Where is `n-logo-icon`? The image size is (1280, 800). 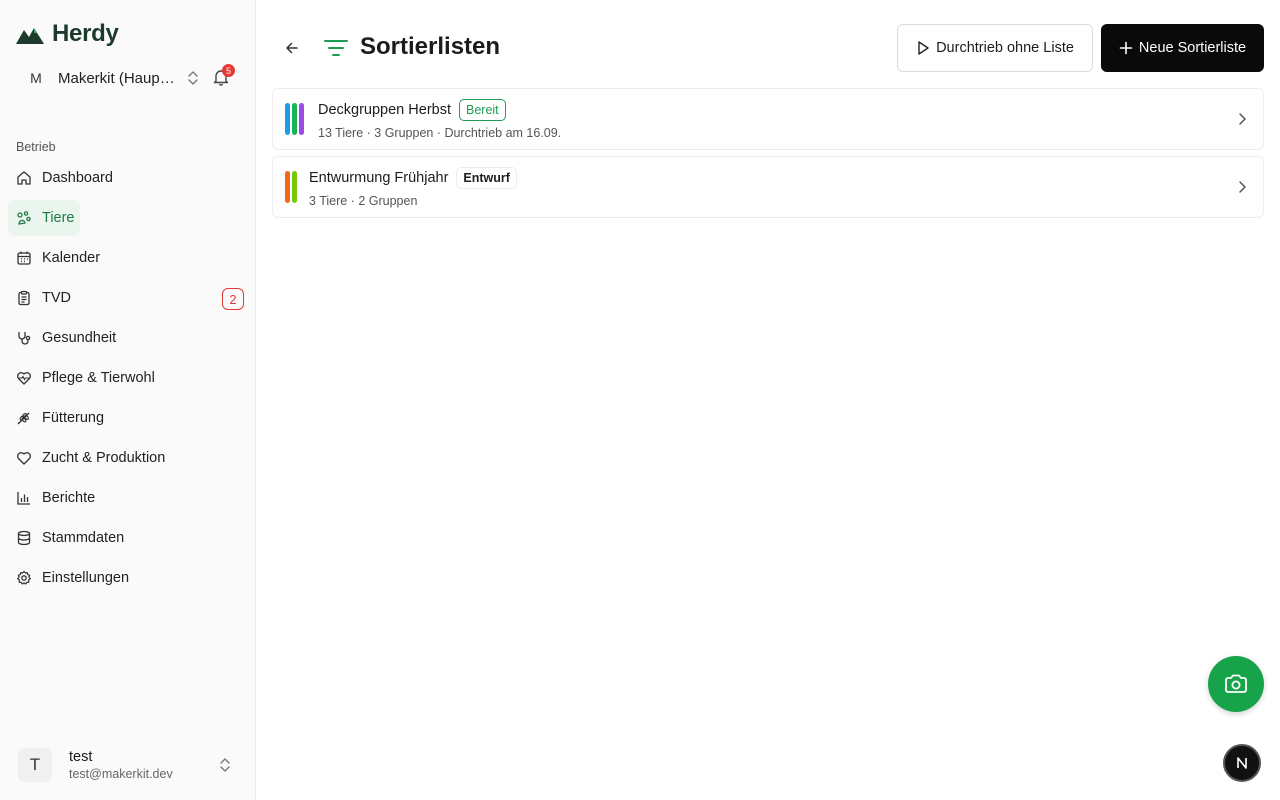 n-logo-icon is located at coordinates (1242, 763).